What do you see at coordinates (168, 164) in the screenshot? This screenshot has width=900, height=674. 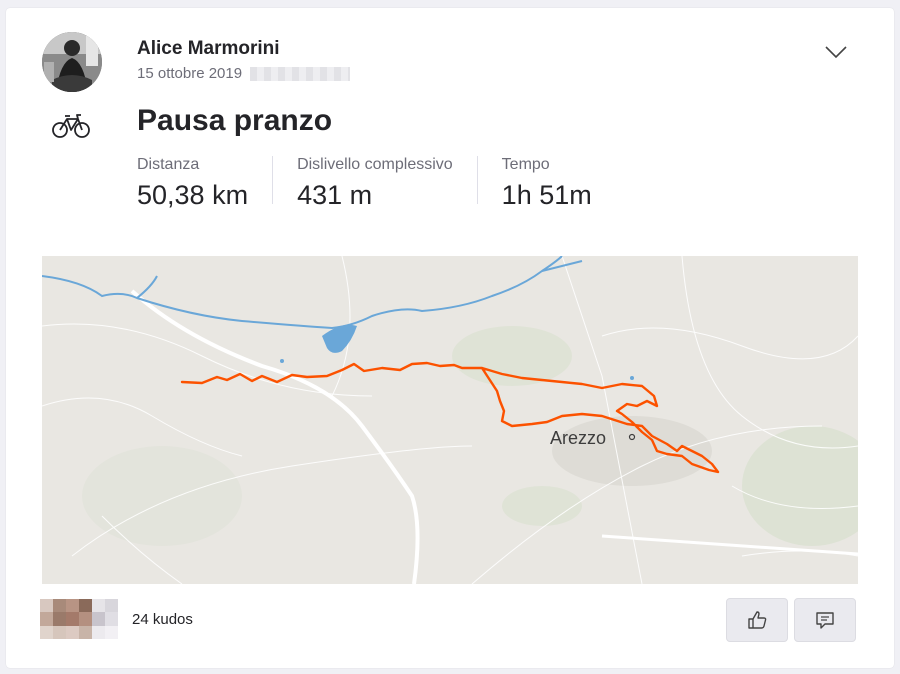 I see `stat-label: Distanza` at bounding box center [168, 164].